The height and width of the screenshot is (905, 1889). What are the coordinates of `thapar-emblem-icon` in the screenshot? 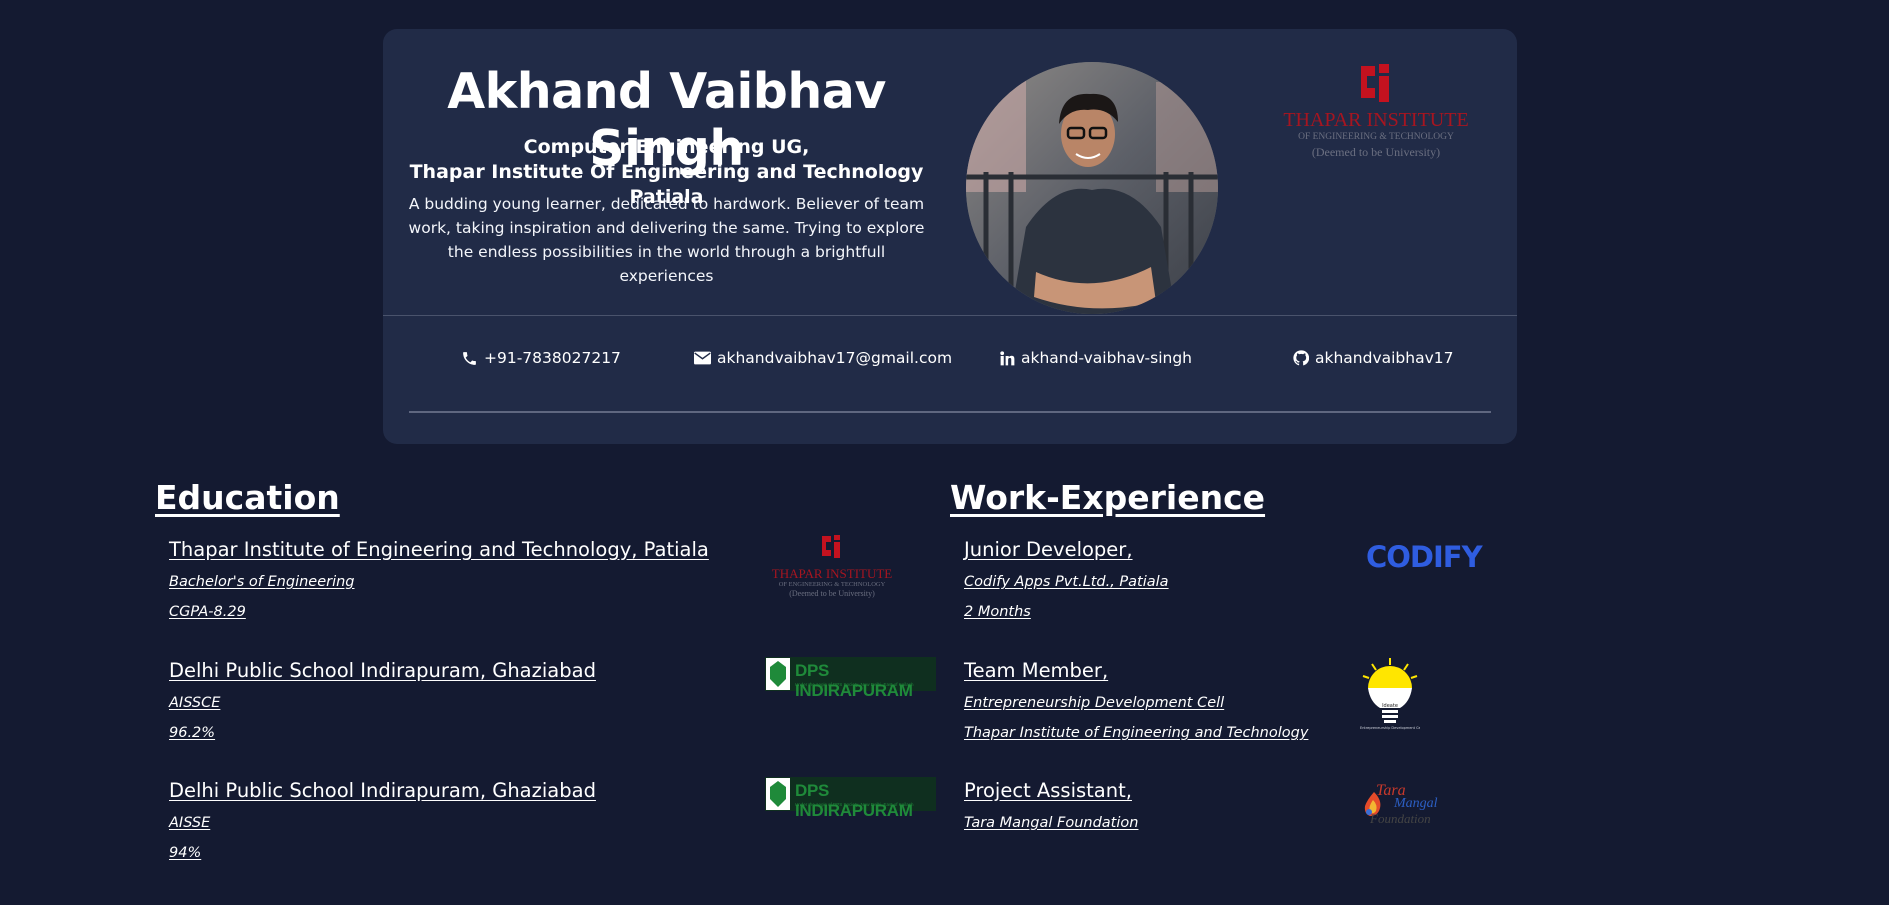 It's located at (831, 546).